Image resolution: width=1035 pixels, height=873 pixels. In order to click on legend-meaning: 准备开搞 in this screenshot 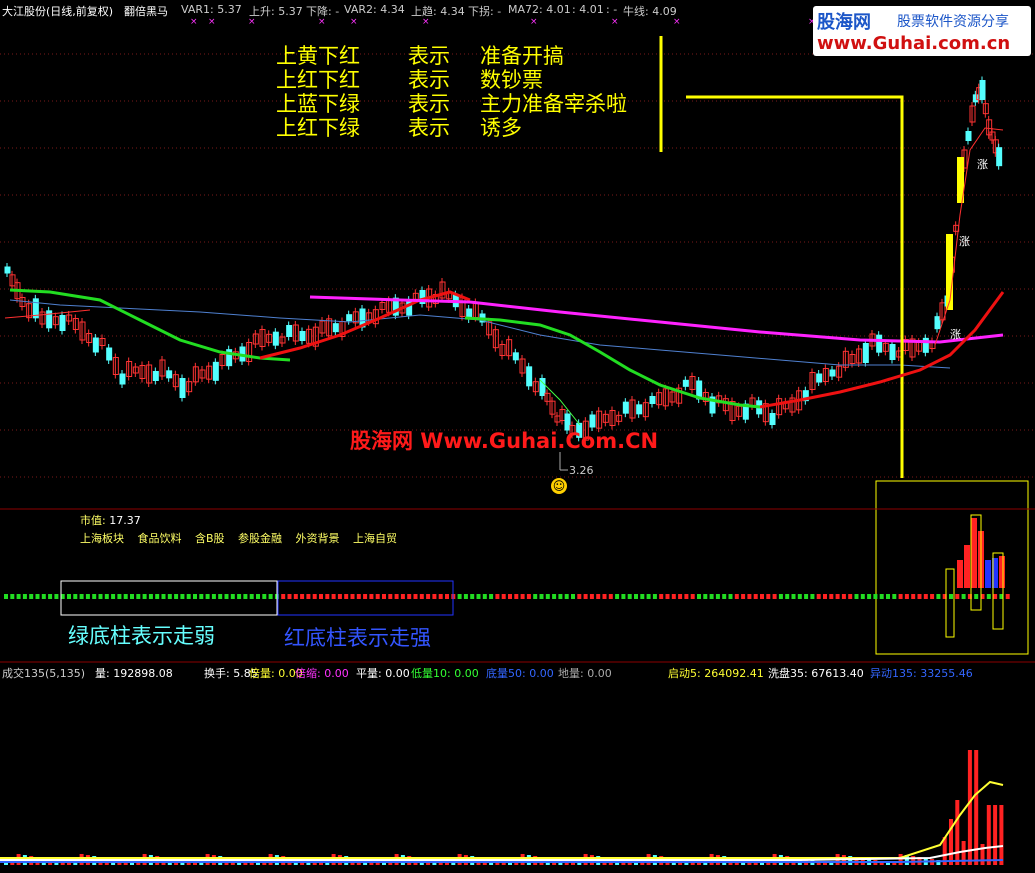, I will do `click(522, 56)`.